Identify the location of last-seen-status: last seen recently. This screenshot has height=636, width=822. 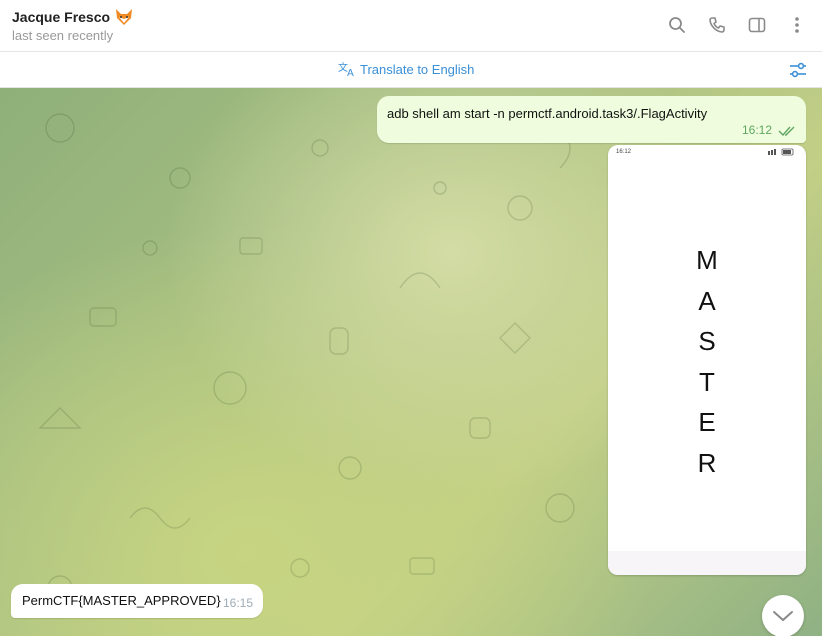
(63, 35).